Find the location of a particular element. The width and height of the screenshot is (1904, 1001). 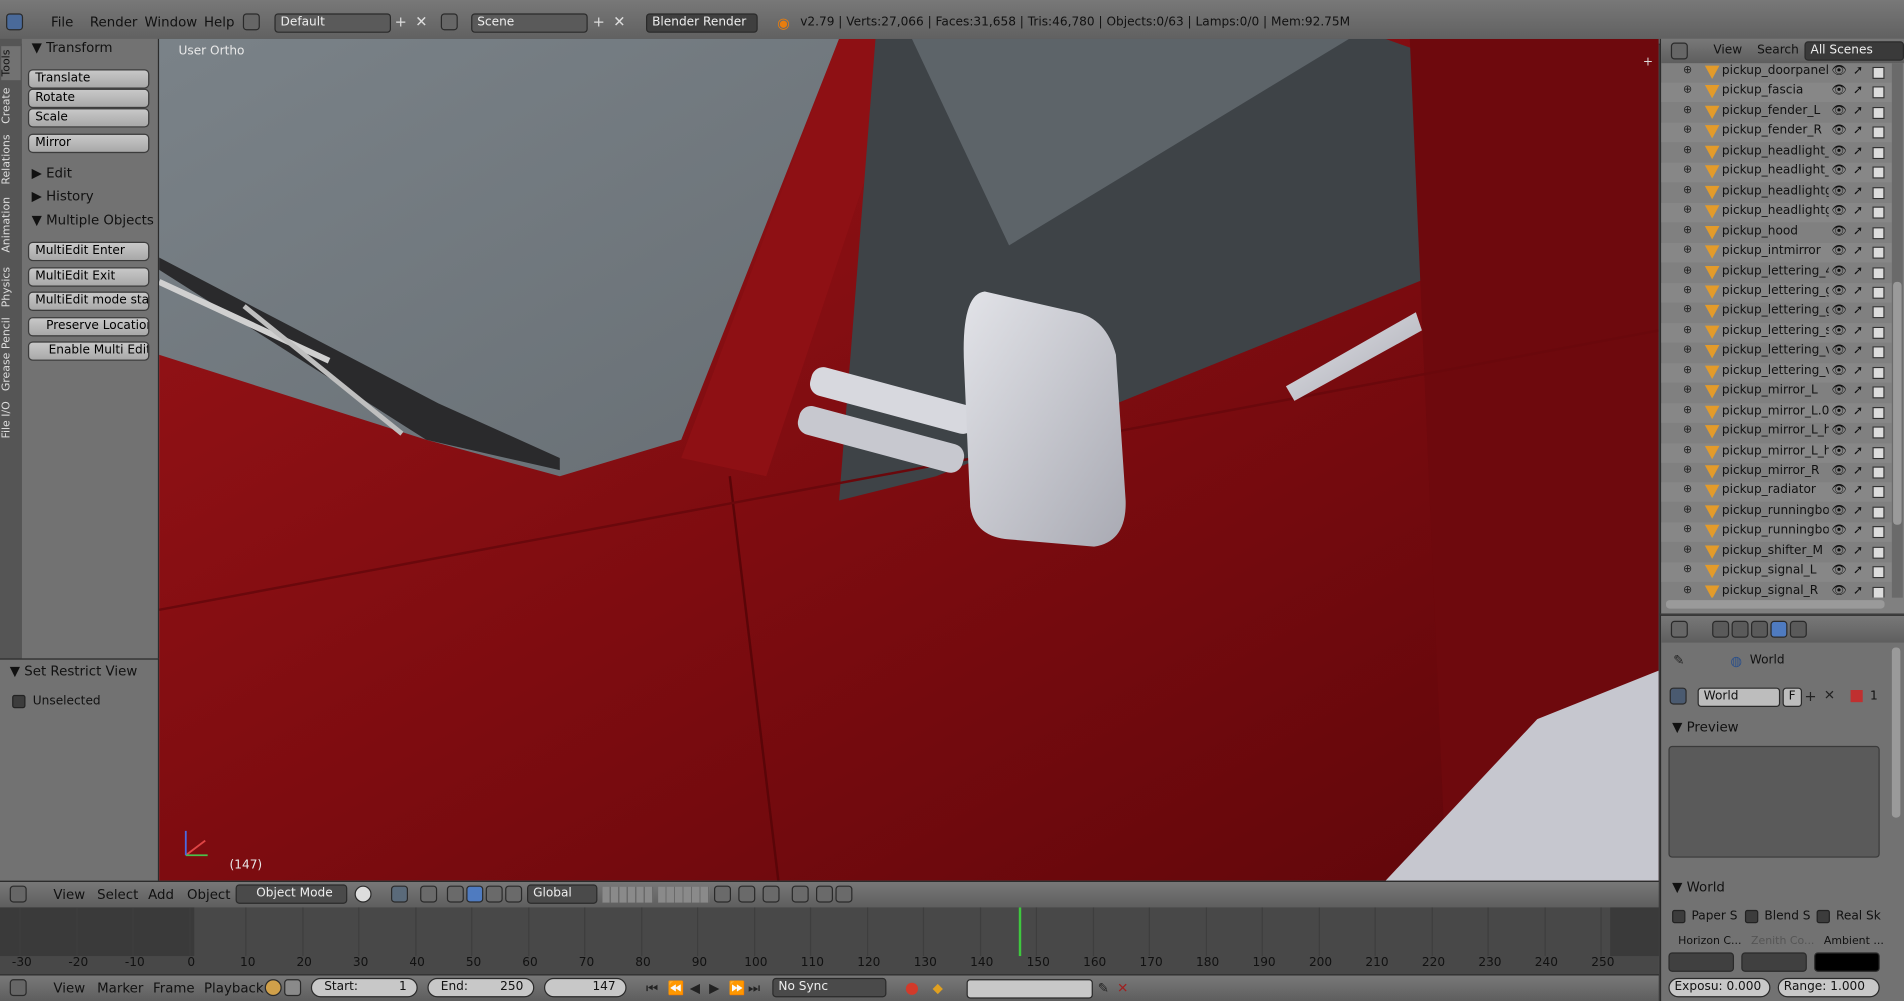

outliner-item-name: pickup_lettering_v8_a is located at coordinates (1775, 370).